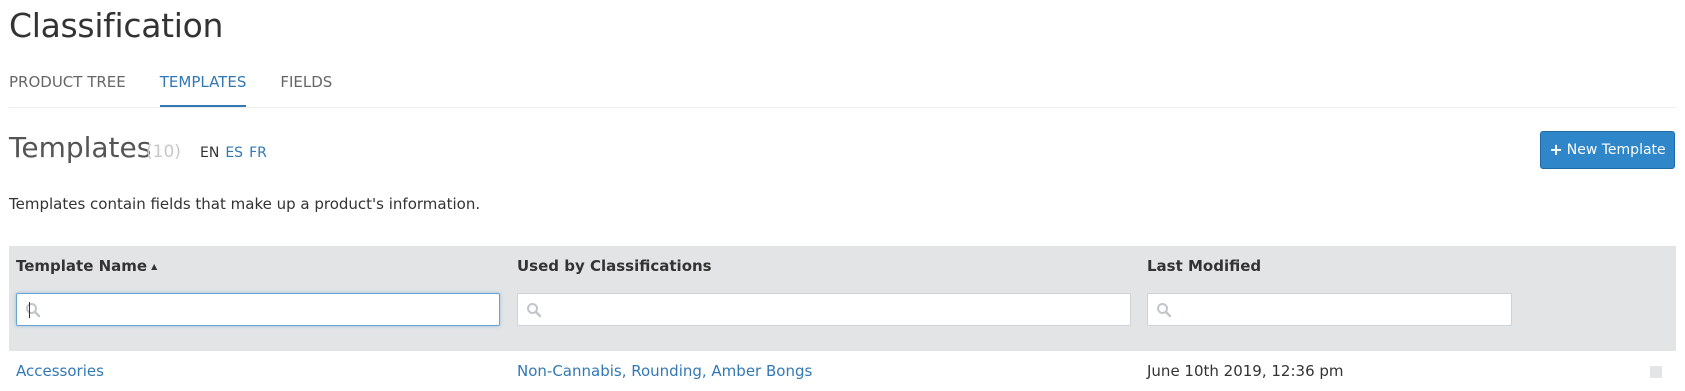  I want to click on tab-product-tree: PRODUCT TREE, so click(67, 89).